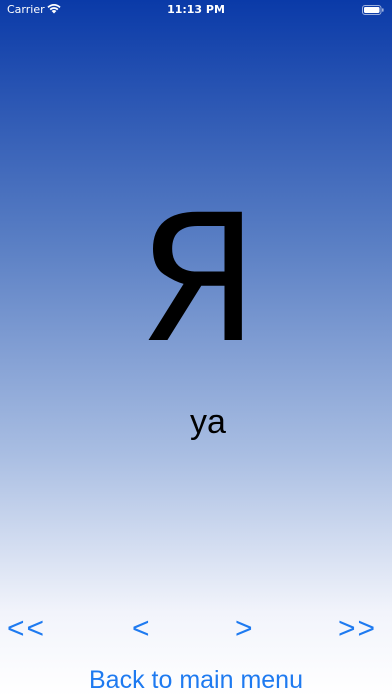 The height and width of the screenshot is (696, 392). Describe the element at coordinates (208, 422) in the screenshot. I see `transliteration-label: ya` at that location.